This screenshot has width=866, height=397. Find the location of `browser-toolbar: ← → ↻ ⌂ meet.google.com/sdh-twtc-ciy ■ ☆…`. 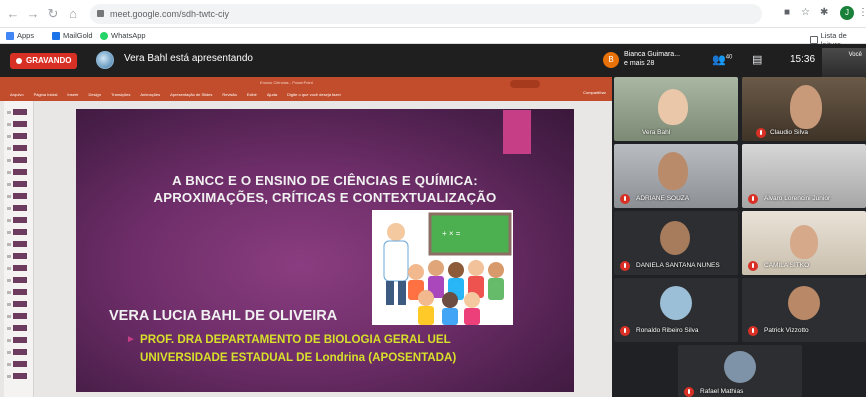

browser-toolbar: ← → ↻ ⌂ meet.google.com/sdh-twtc-ciy ■ ☆… is located at coordinates (433, 14).